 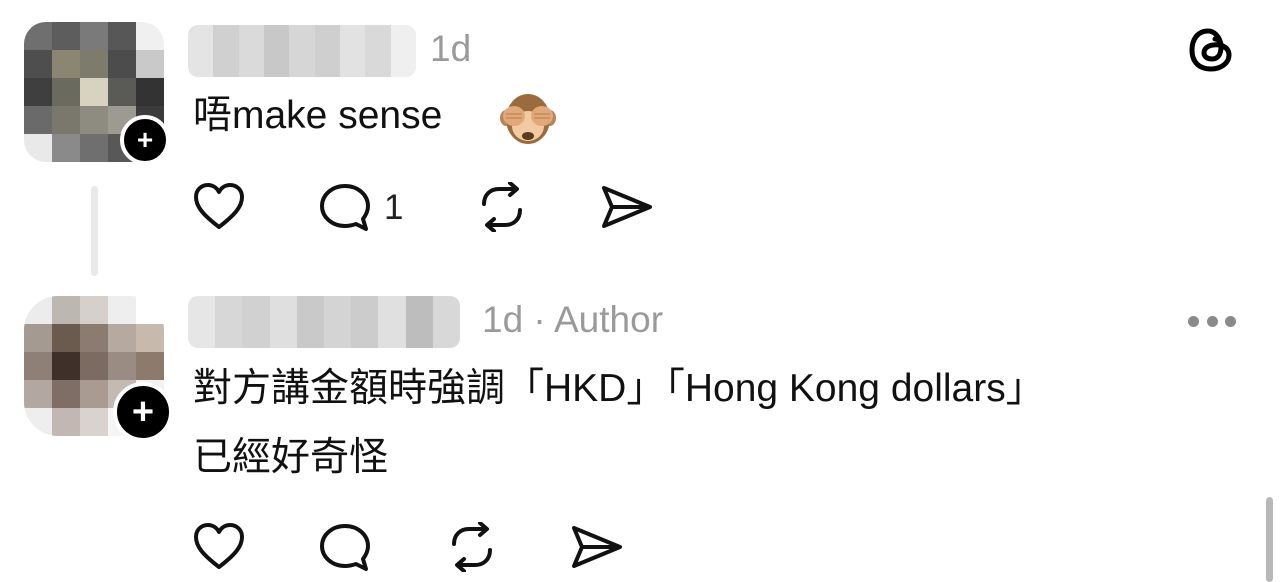 I want to click on comment-text-line-2: 已經好奇怪, so click(x=291, y=457).